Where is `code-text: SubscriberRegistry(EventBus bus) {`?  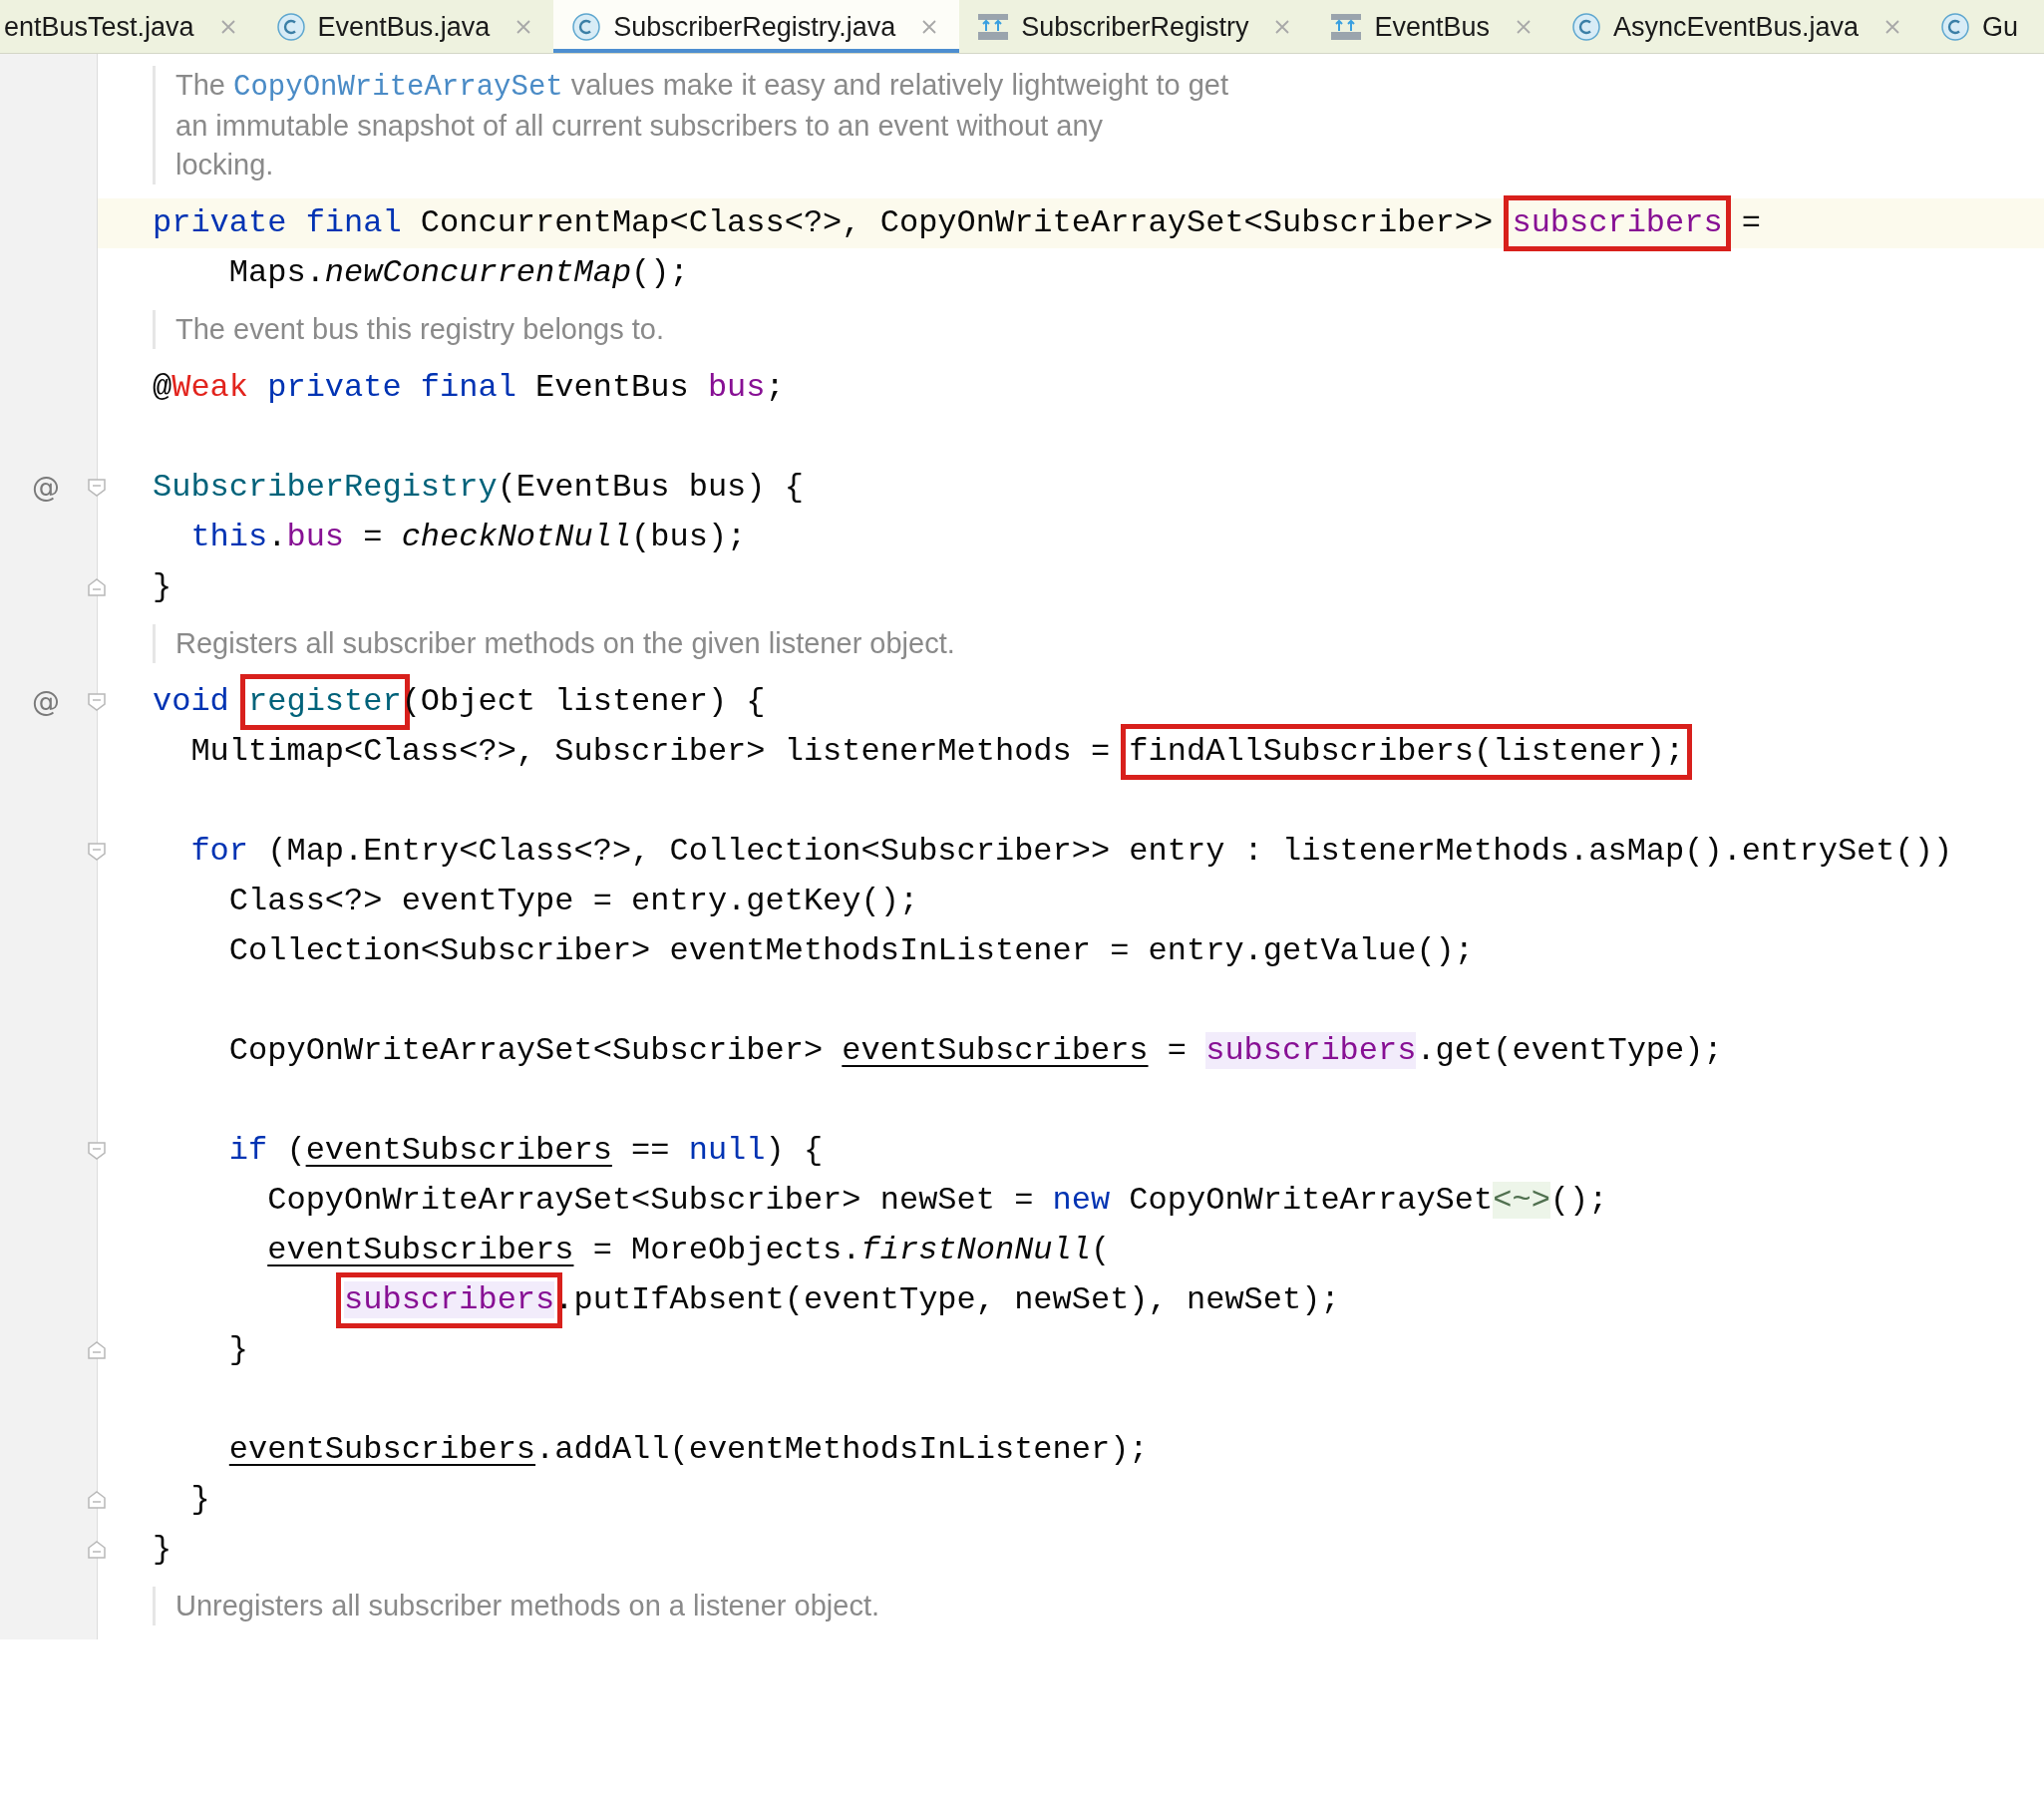 code-text: SubscriberRegistry(EventBus bus) { is located at coordinates (478, 487).